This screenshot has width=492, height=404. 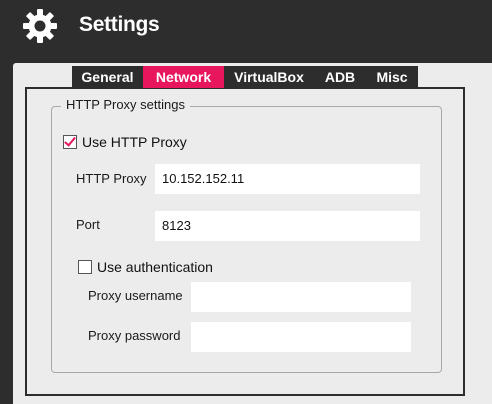 What do you see at coordinates (301, 297) in the screenshot?
I see `proxy-username-input` at bounding box center [301, 297].